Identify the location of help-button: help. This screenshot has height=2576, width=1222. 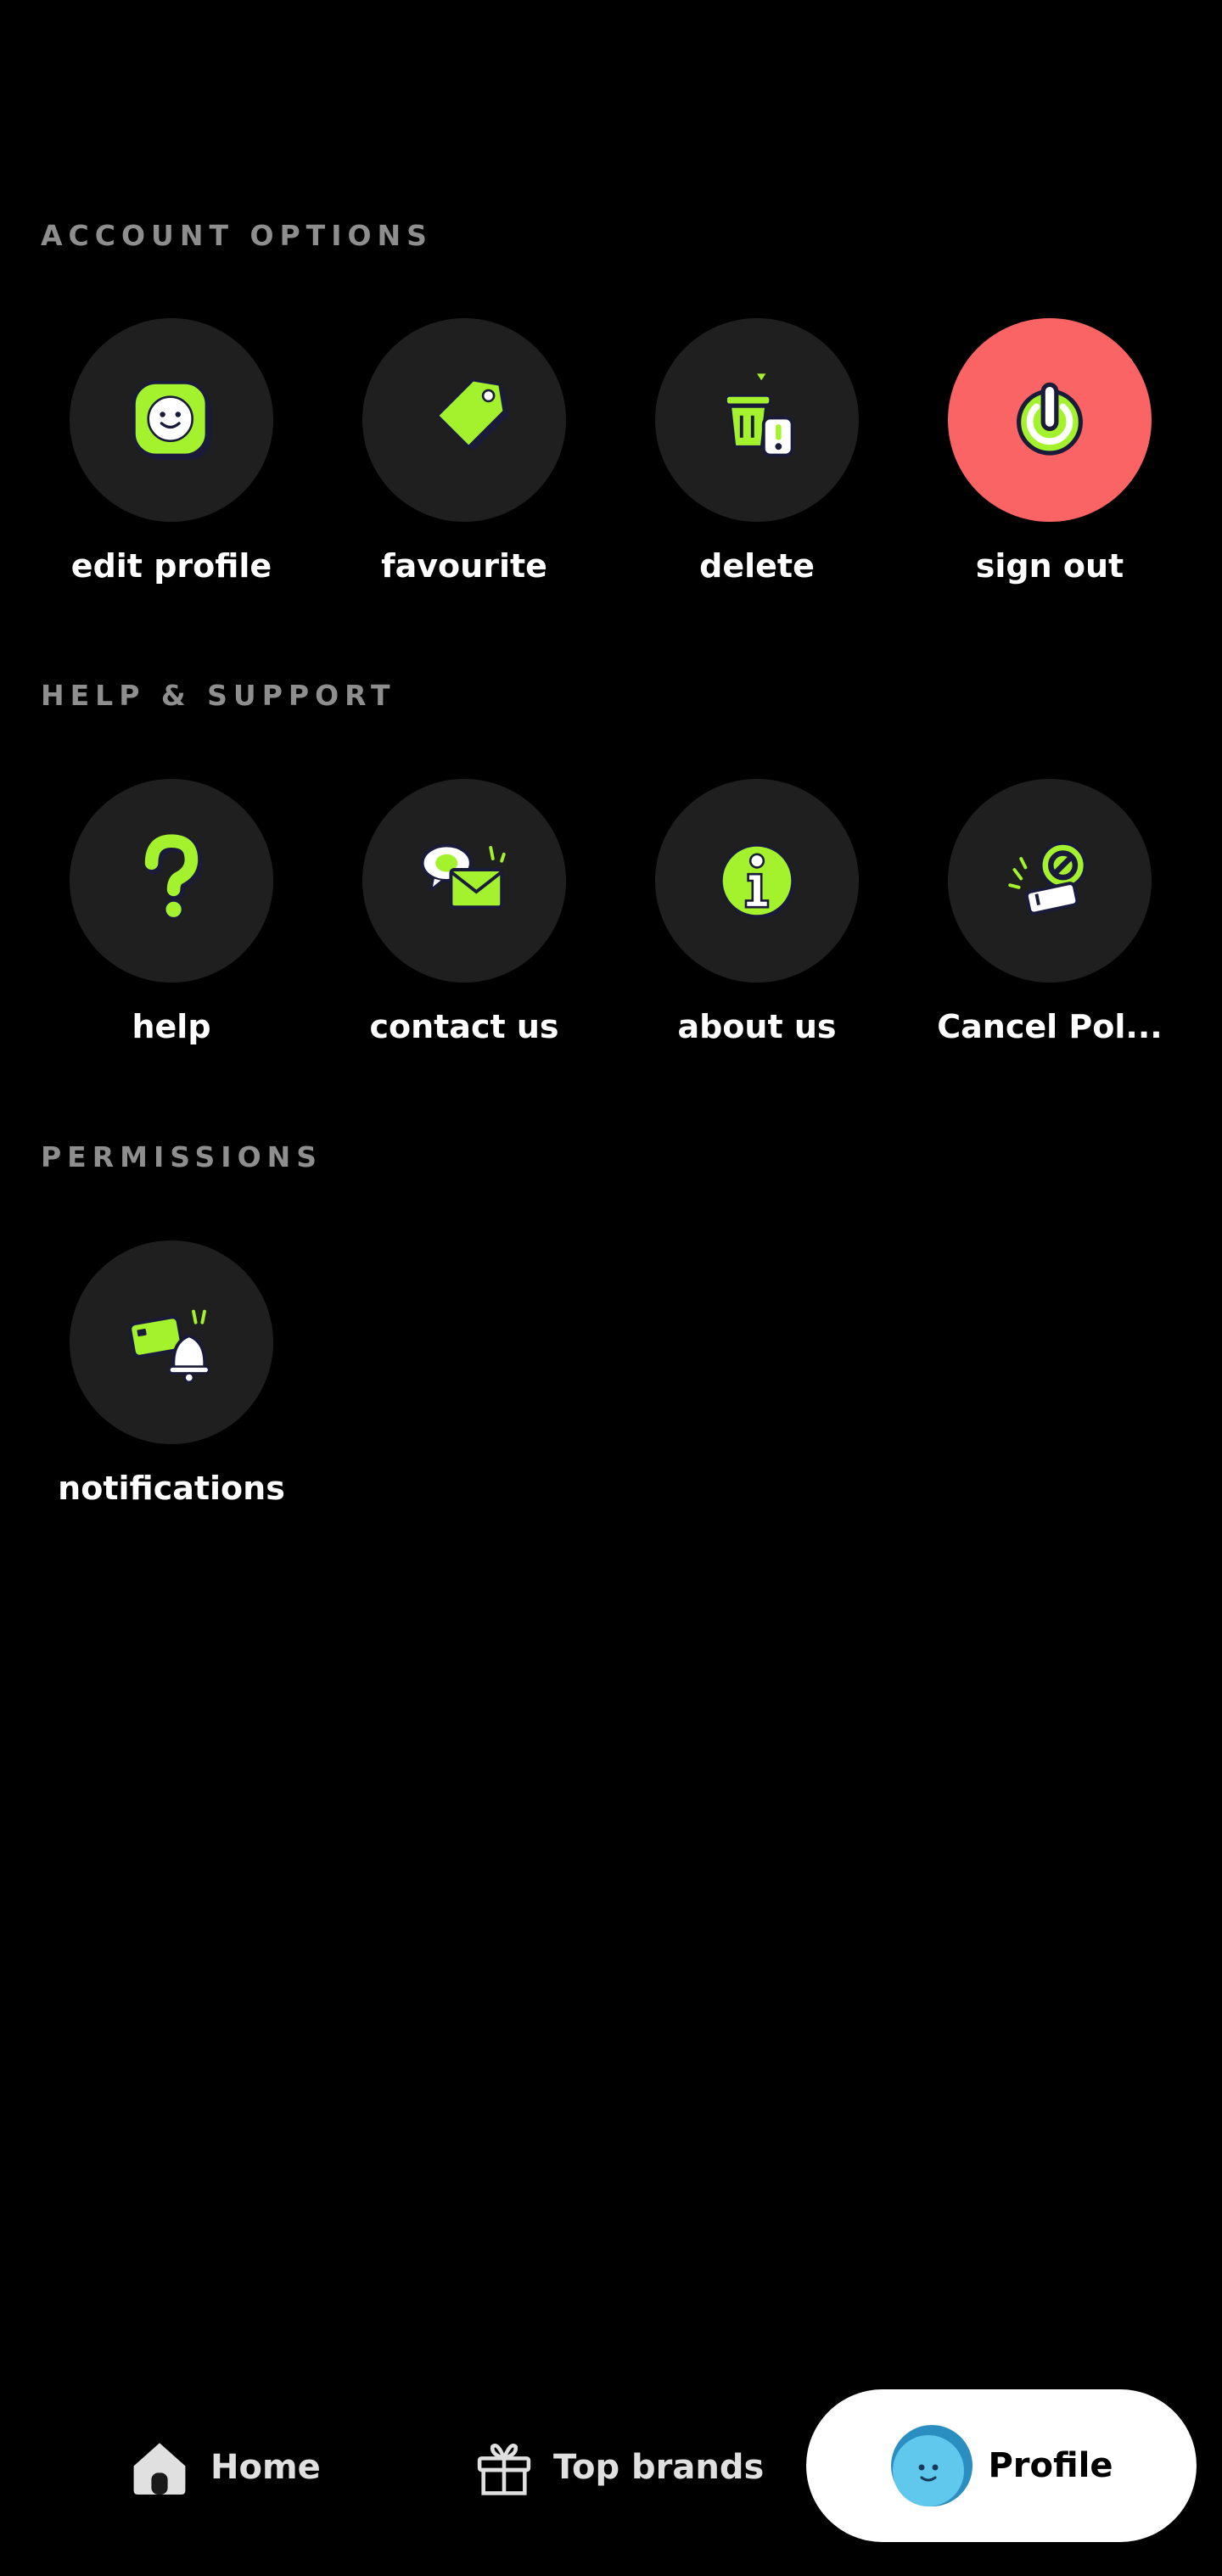
(171, 923).